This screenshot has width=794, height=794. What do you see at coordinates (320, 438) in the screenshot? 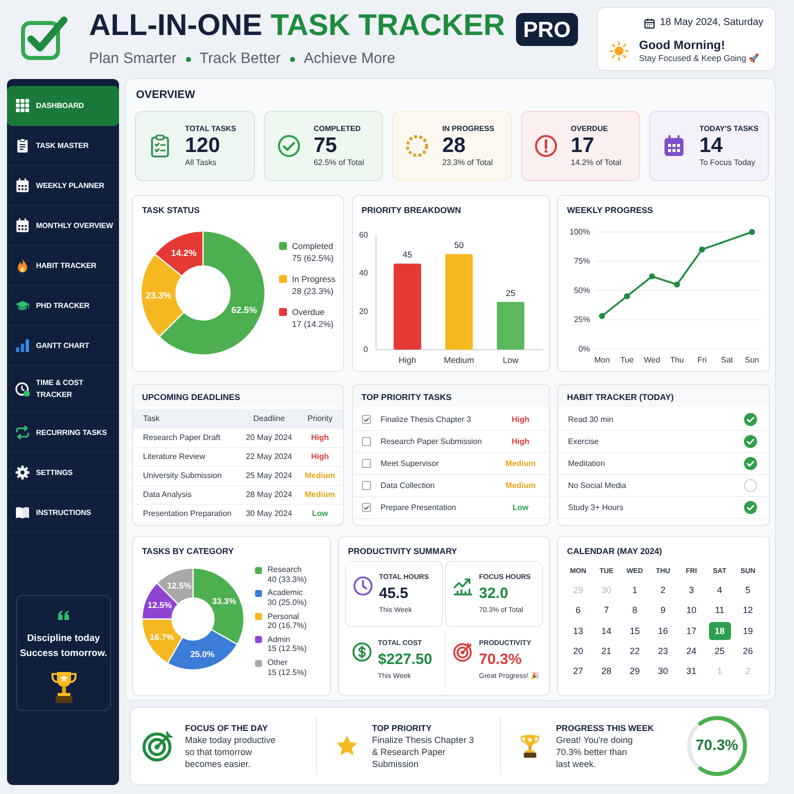
I see `priority-label: High` at bounding box center [320, 438].